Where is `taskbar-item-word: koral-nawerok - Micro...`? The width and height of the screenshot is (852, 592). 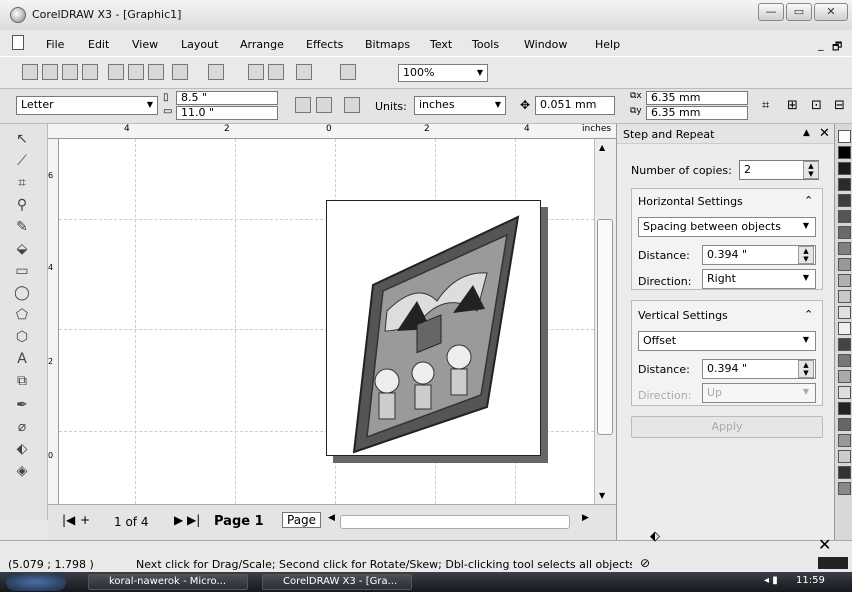 taskbar-item-word: koral-nawerok - Micro... is located at coordinates (168, 582).